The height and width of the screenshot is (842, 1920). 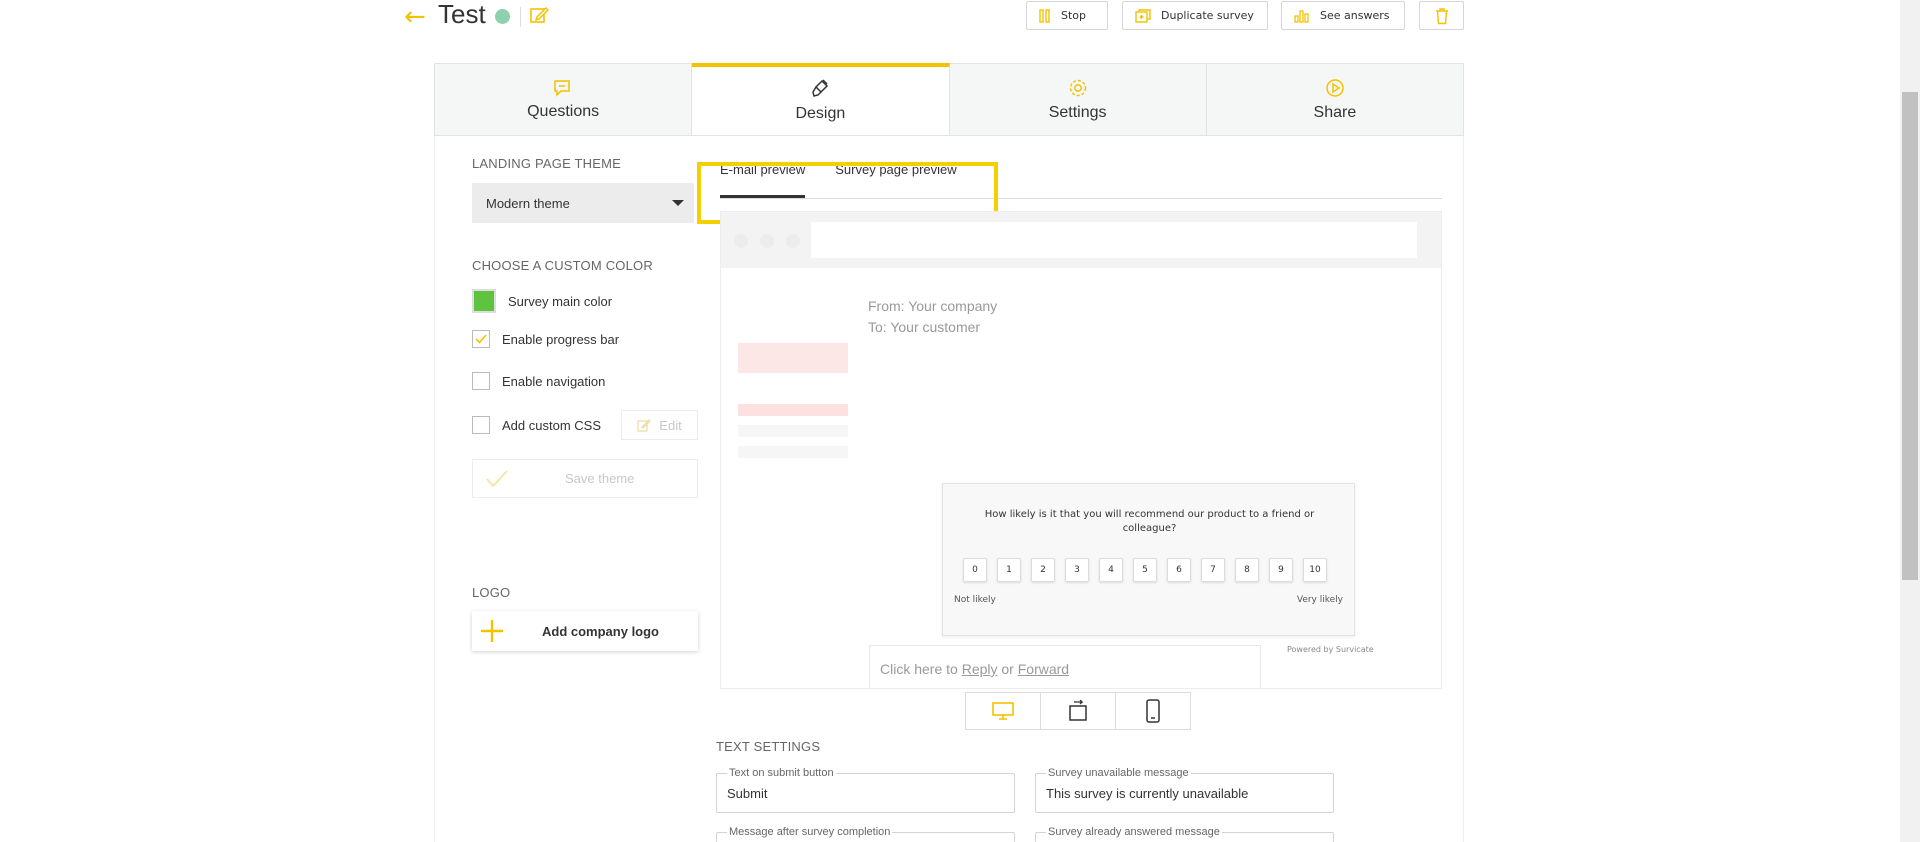 I want to click on mail-window-header, so click(x=1081, y=240).